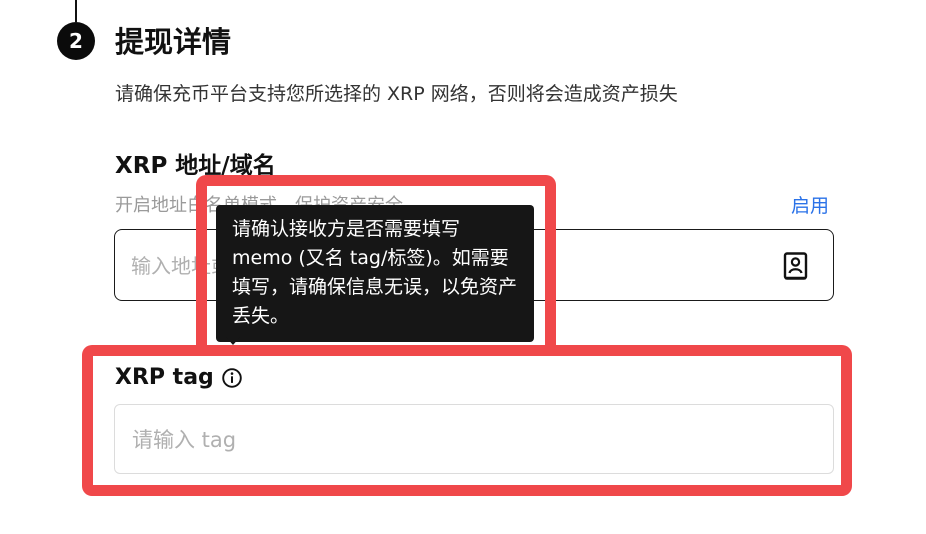 Image resolution: width=926 pixels, height=534 pixels. Describe the element at coordinates (173, 42) in the screenshot. I see `page-title: 提现详情` at that location.